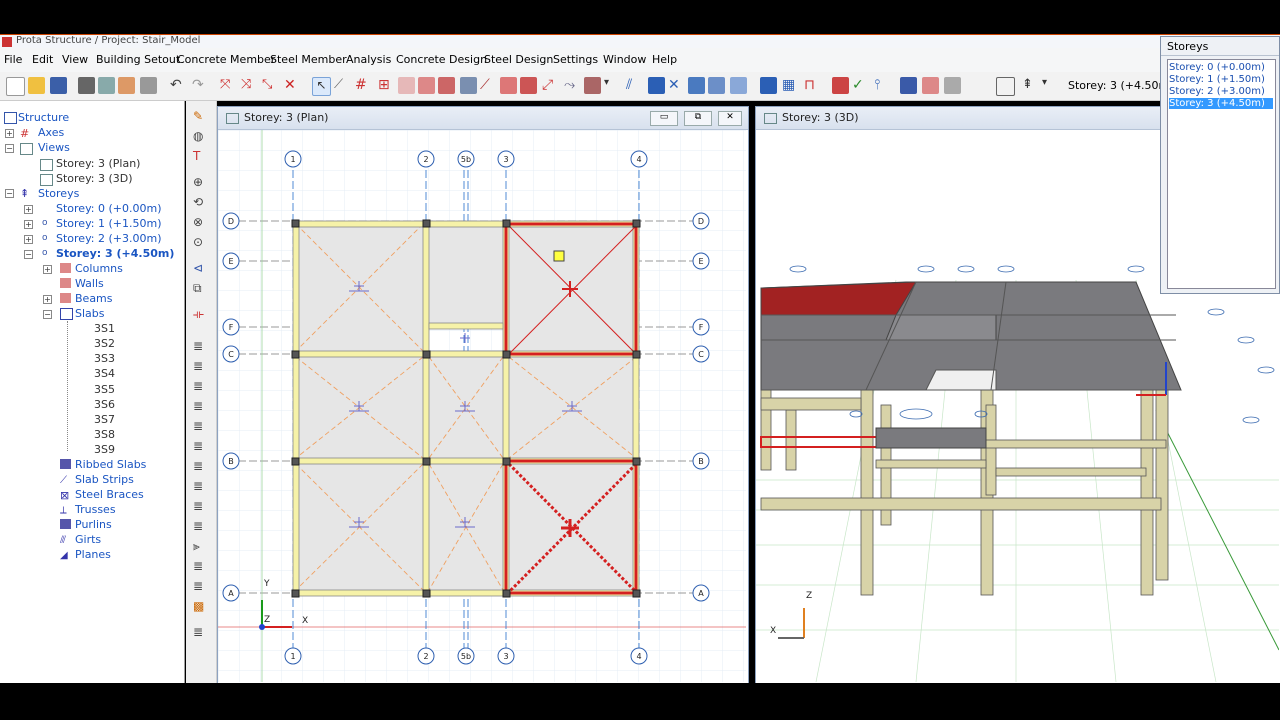  Describe the element at coordinates (201, 446) in the screenshot. I see `stack-icon-6: ≣` at that location.